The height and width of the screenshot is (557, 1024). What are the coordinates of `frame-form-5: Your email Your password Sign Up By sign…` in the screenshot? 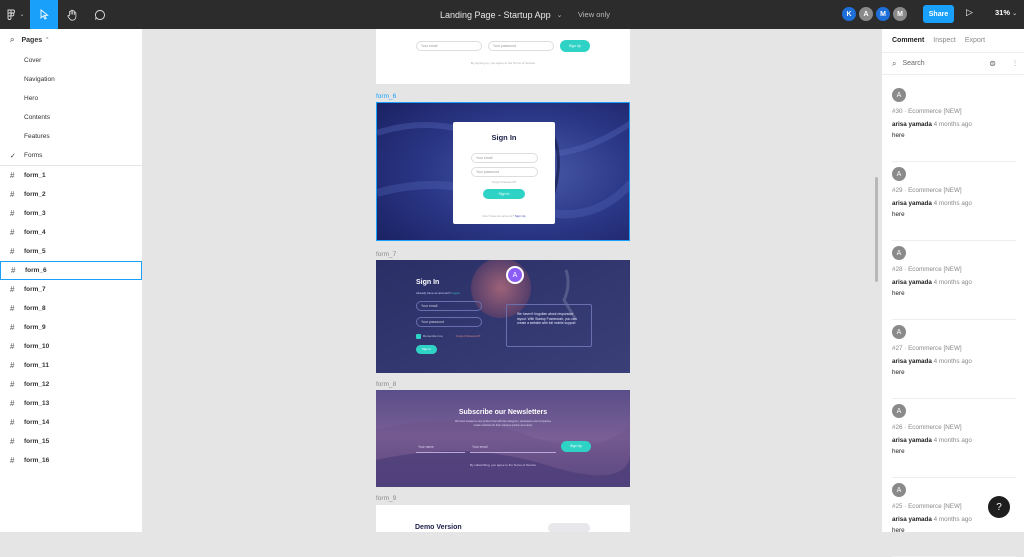 It's located at (503, 56).